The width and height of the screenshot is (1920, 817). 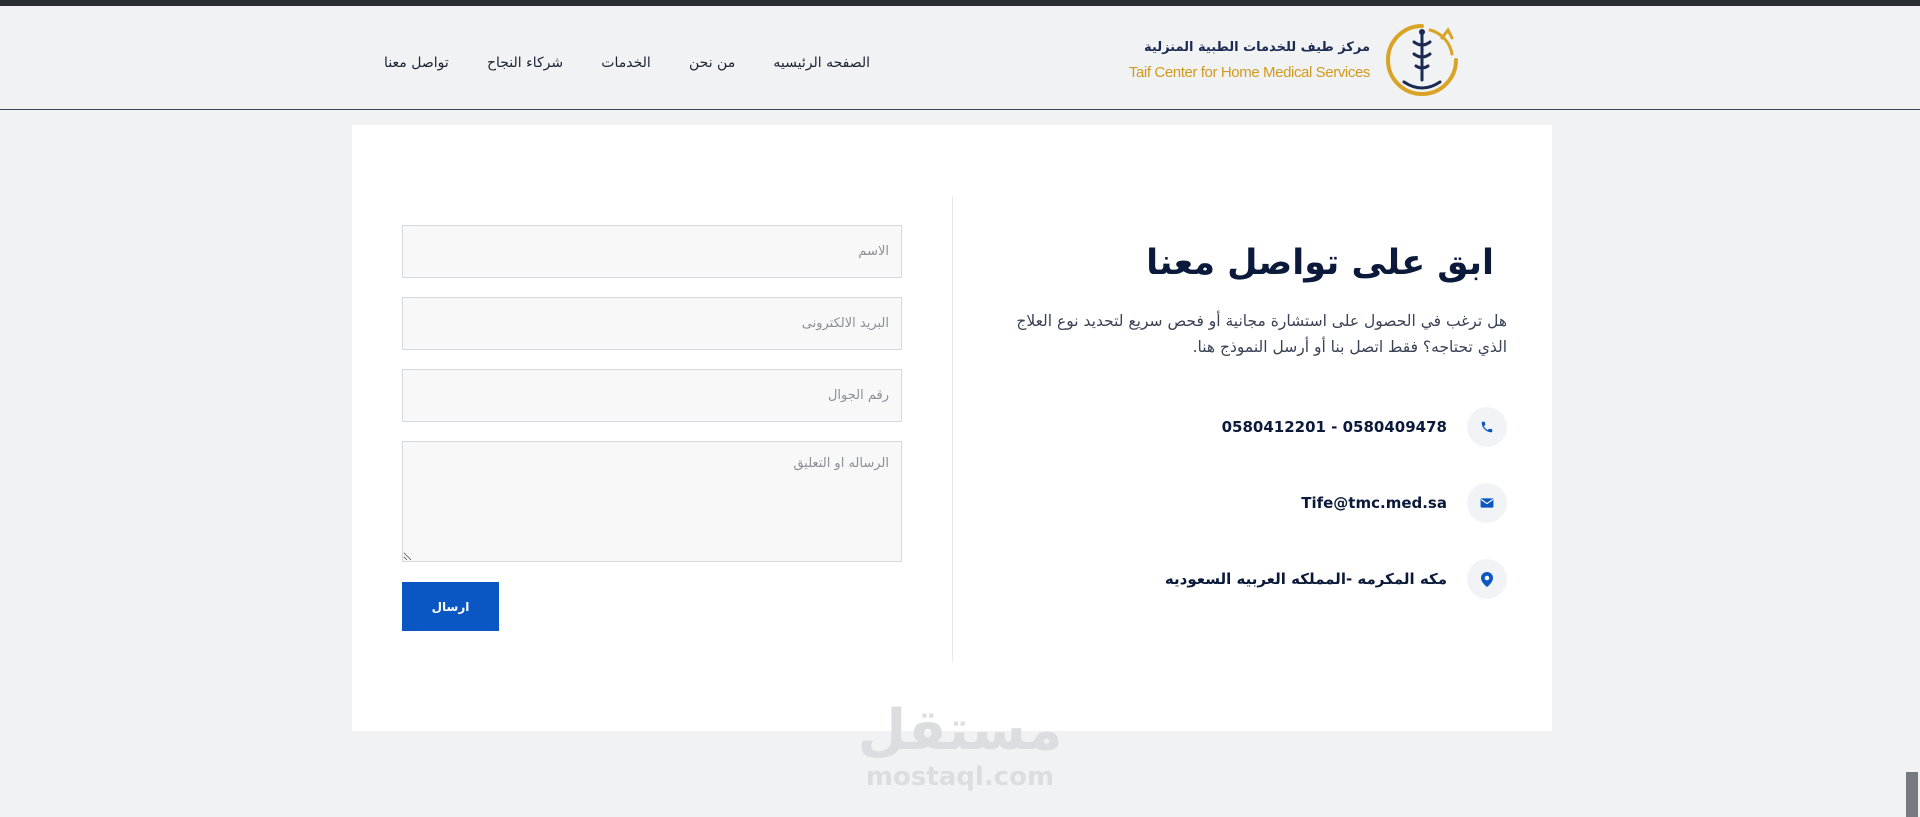 I want to click on nav-item-services: الخدمات, so click(x=626, y=63).